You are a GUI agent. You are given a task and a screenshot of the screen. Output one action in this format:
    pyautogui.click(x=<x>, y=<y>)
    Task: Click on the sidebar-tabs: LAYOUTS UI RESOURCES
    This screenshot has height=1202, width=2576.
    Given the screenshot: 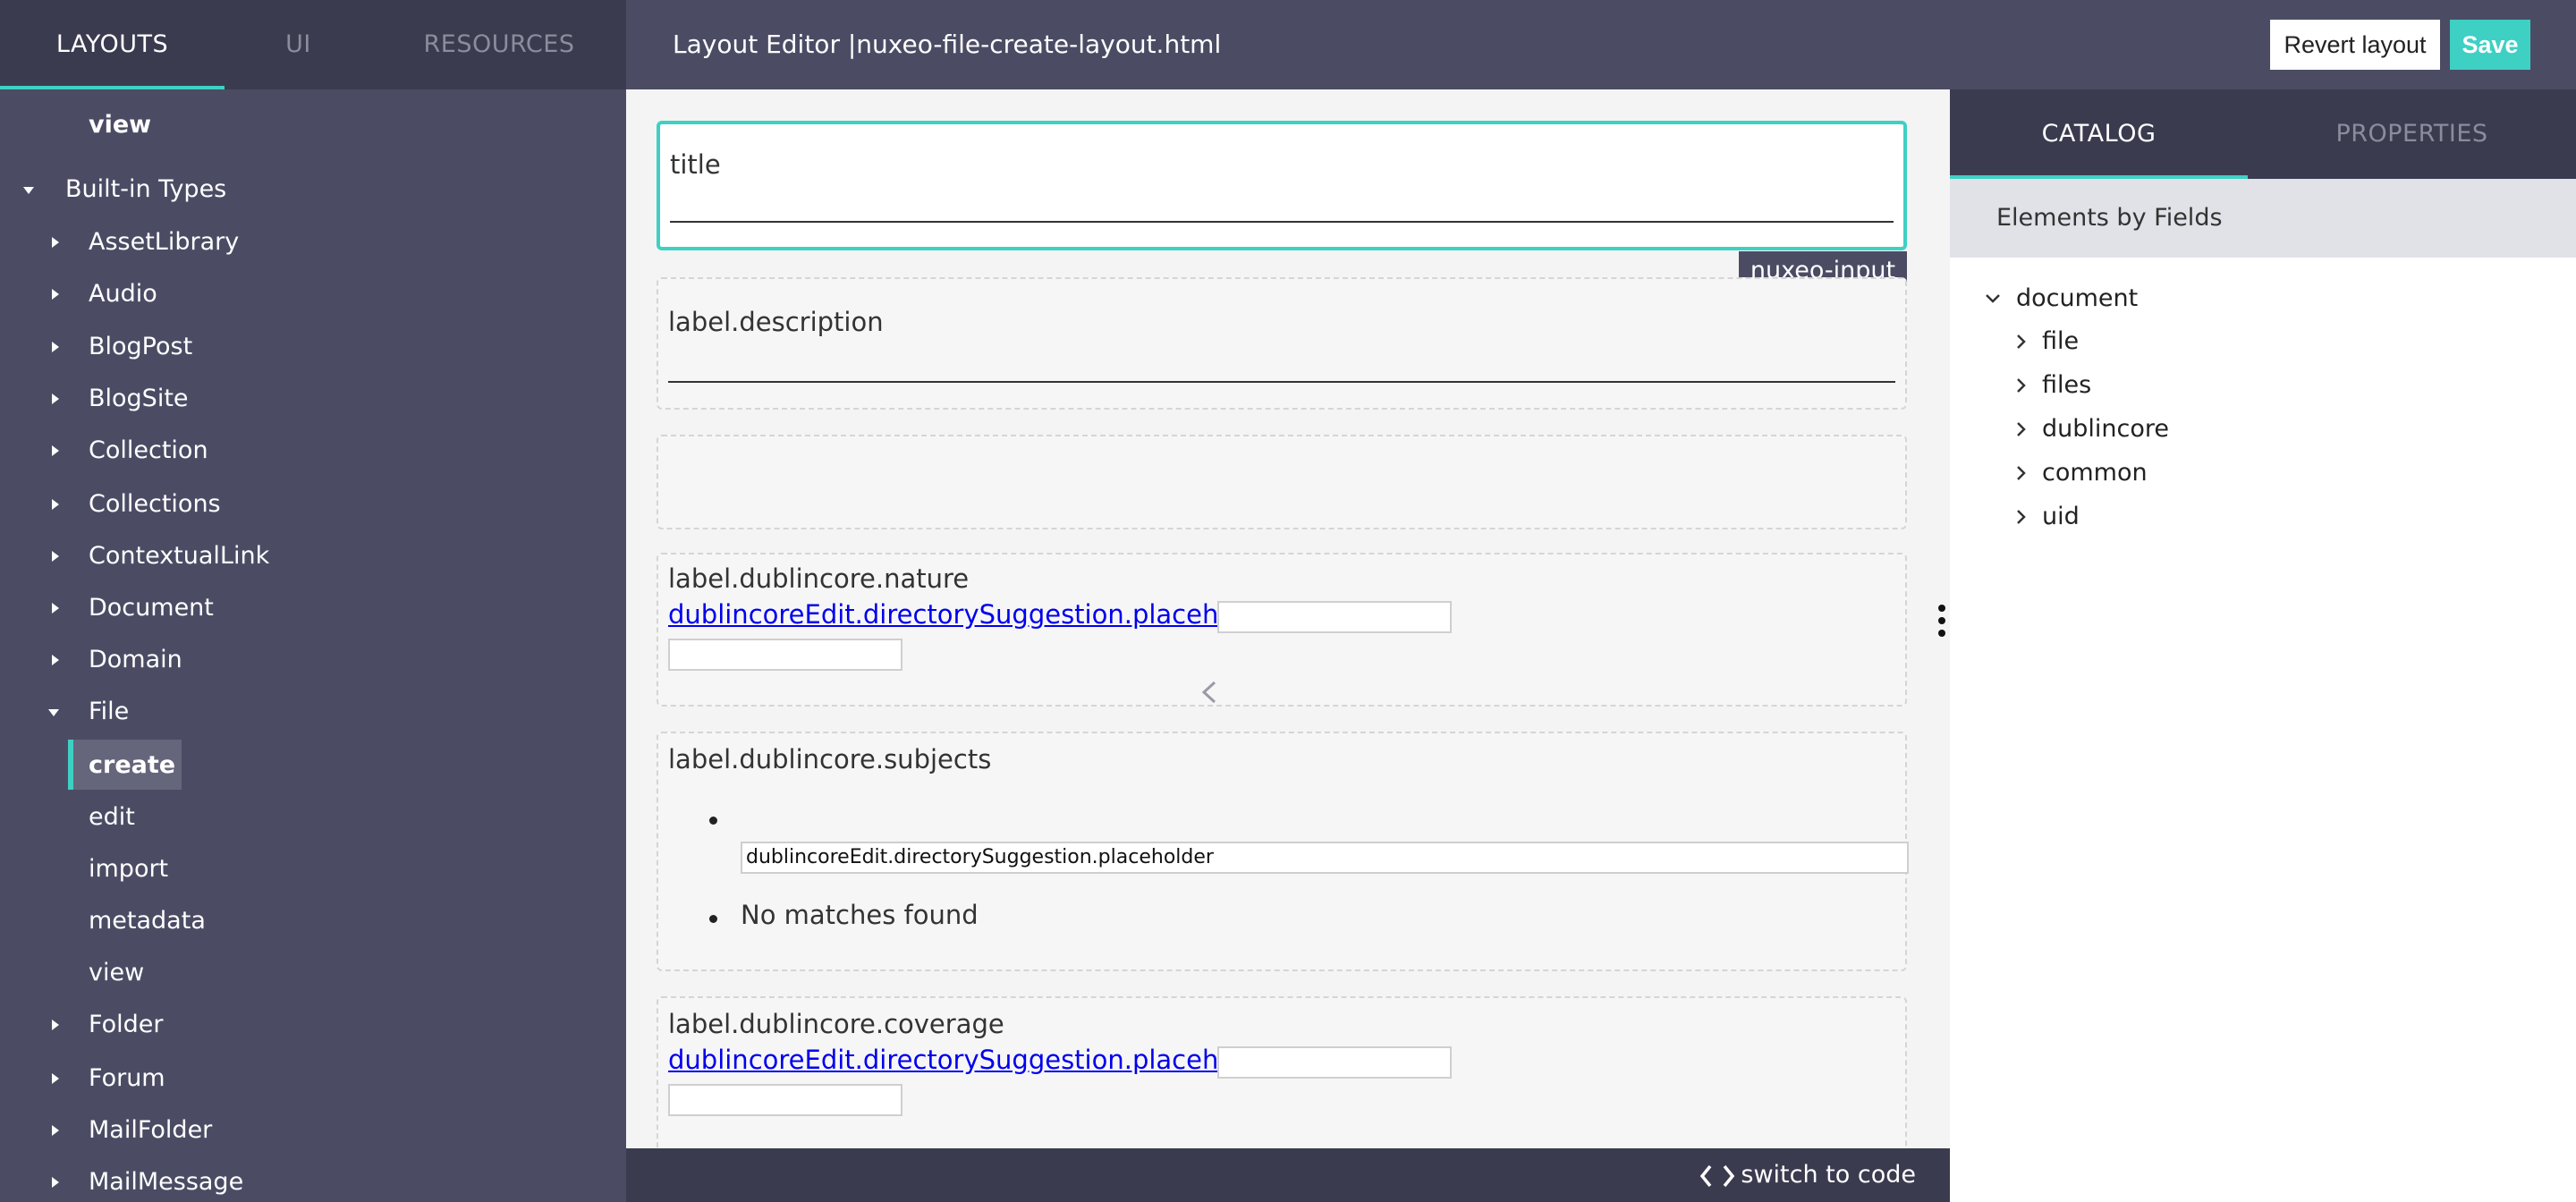 What is the action you would take?
    pyautogui.click(x=313, y=44)
    